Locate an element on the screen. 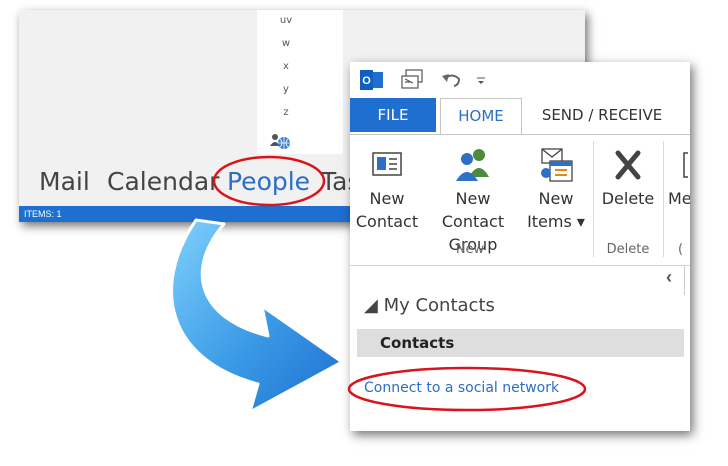 The height and width of the screenshot is (466, 728). contact-card-icon is located at coordinates (387, 164).